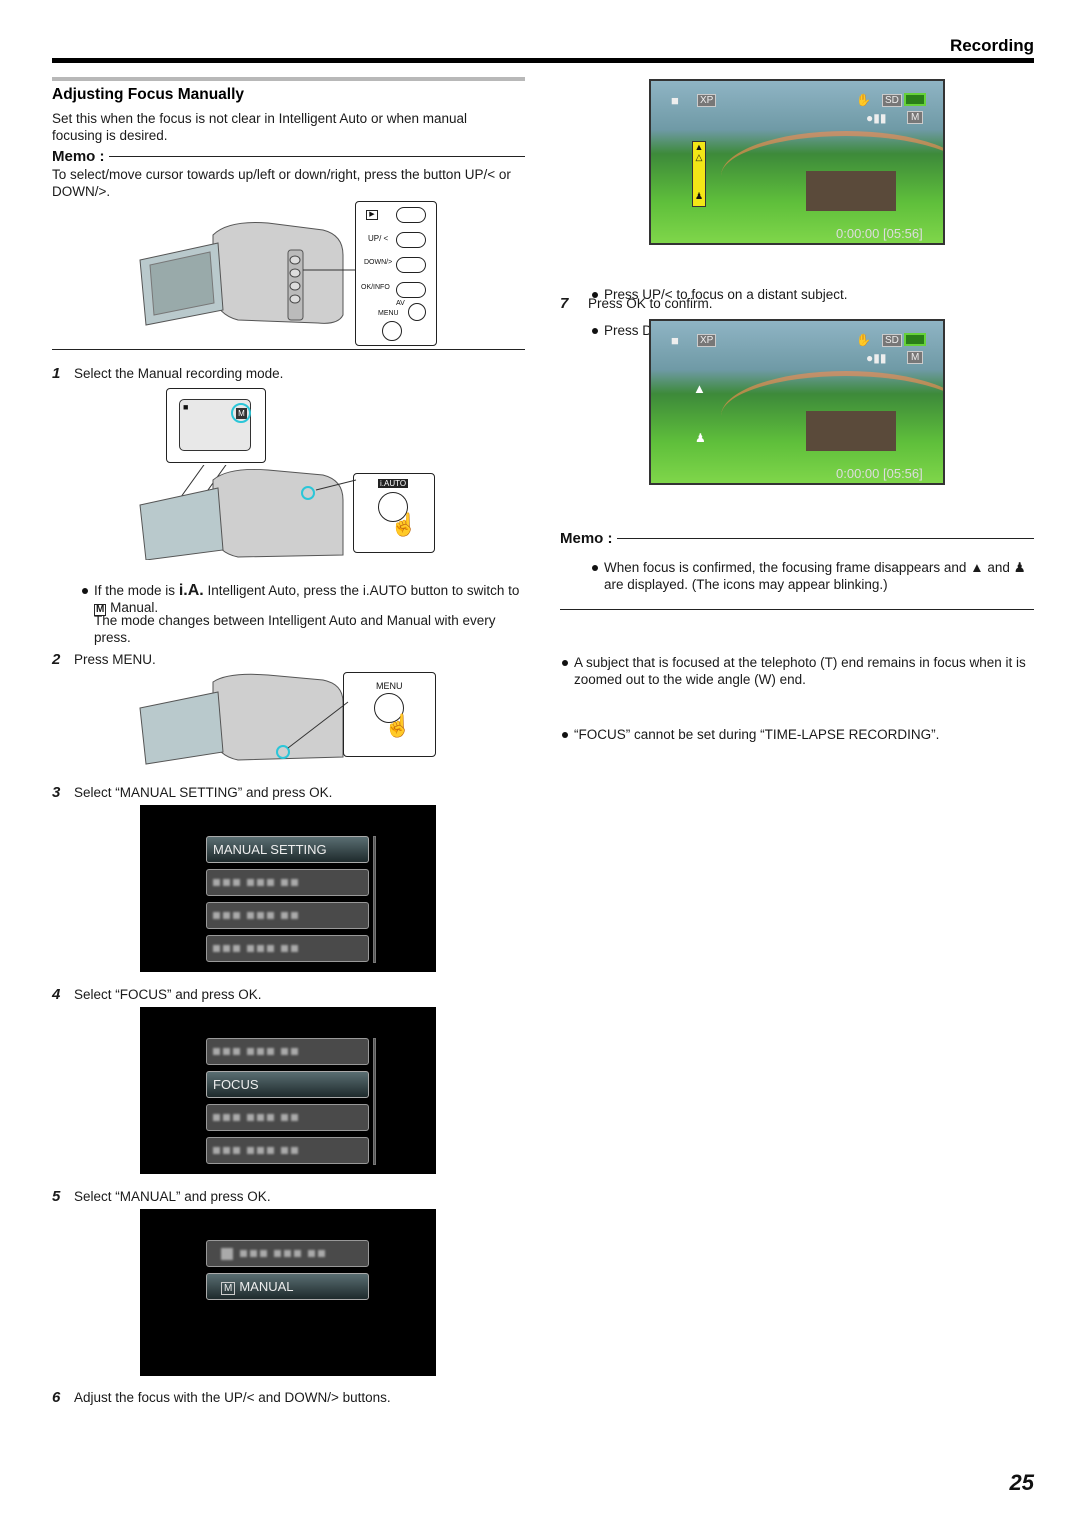 The height and width of the screenshot is (1527, 1080). I want to click on step-4: 4 Select “FOCUS” and press OK., so click(157, 994).